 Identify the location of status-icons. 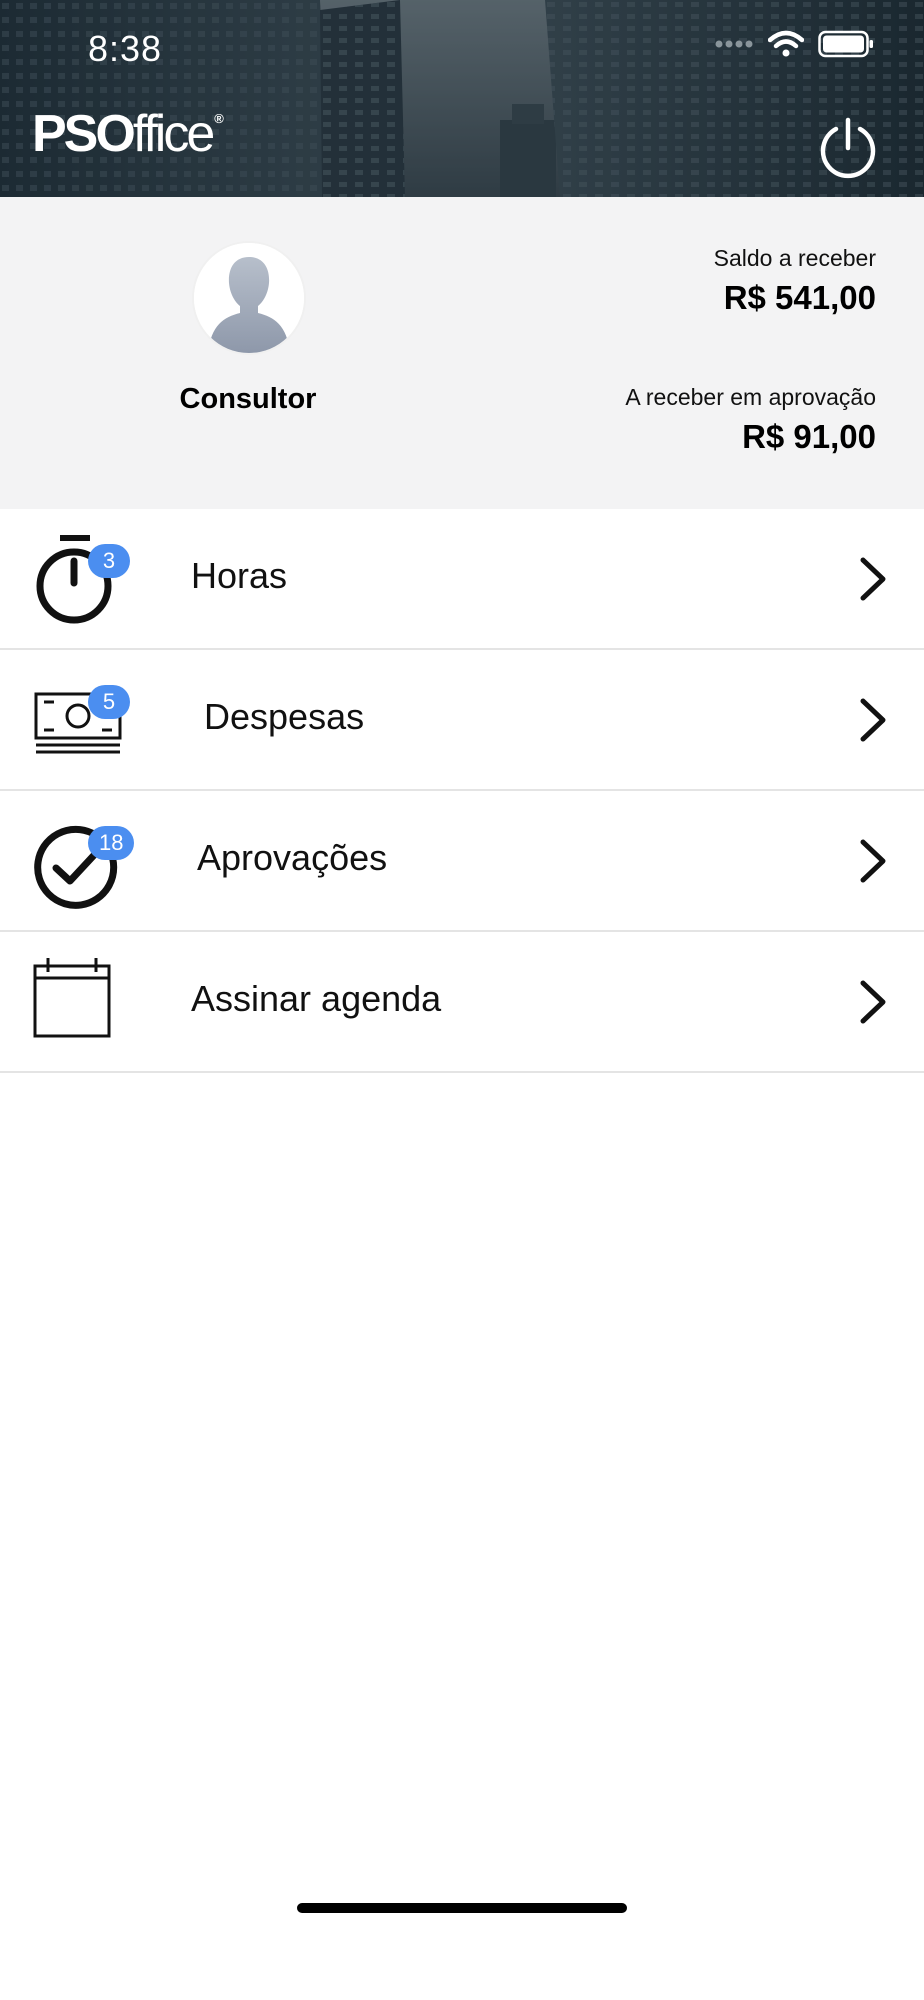
(794, 44).